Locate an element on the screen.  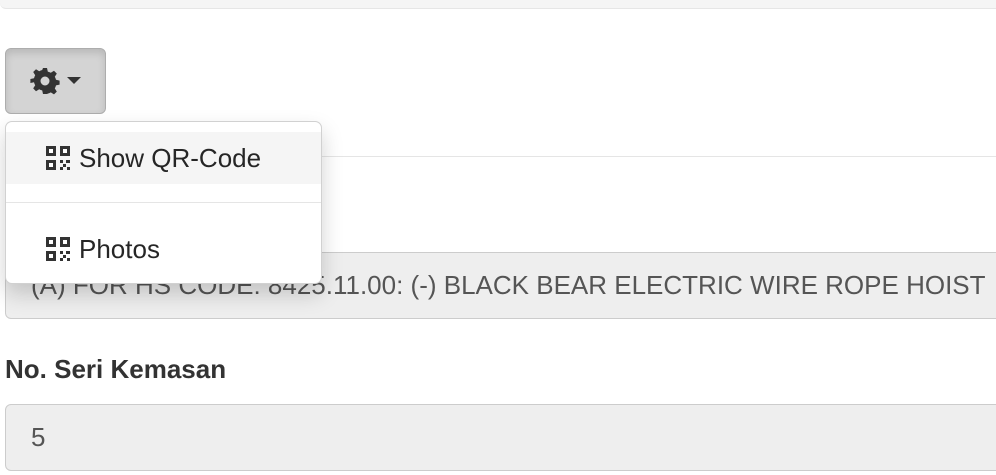
seri-kemasan-field: 5 is located at coordinates (500, 437).